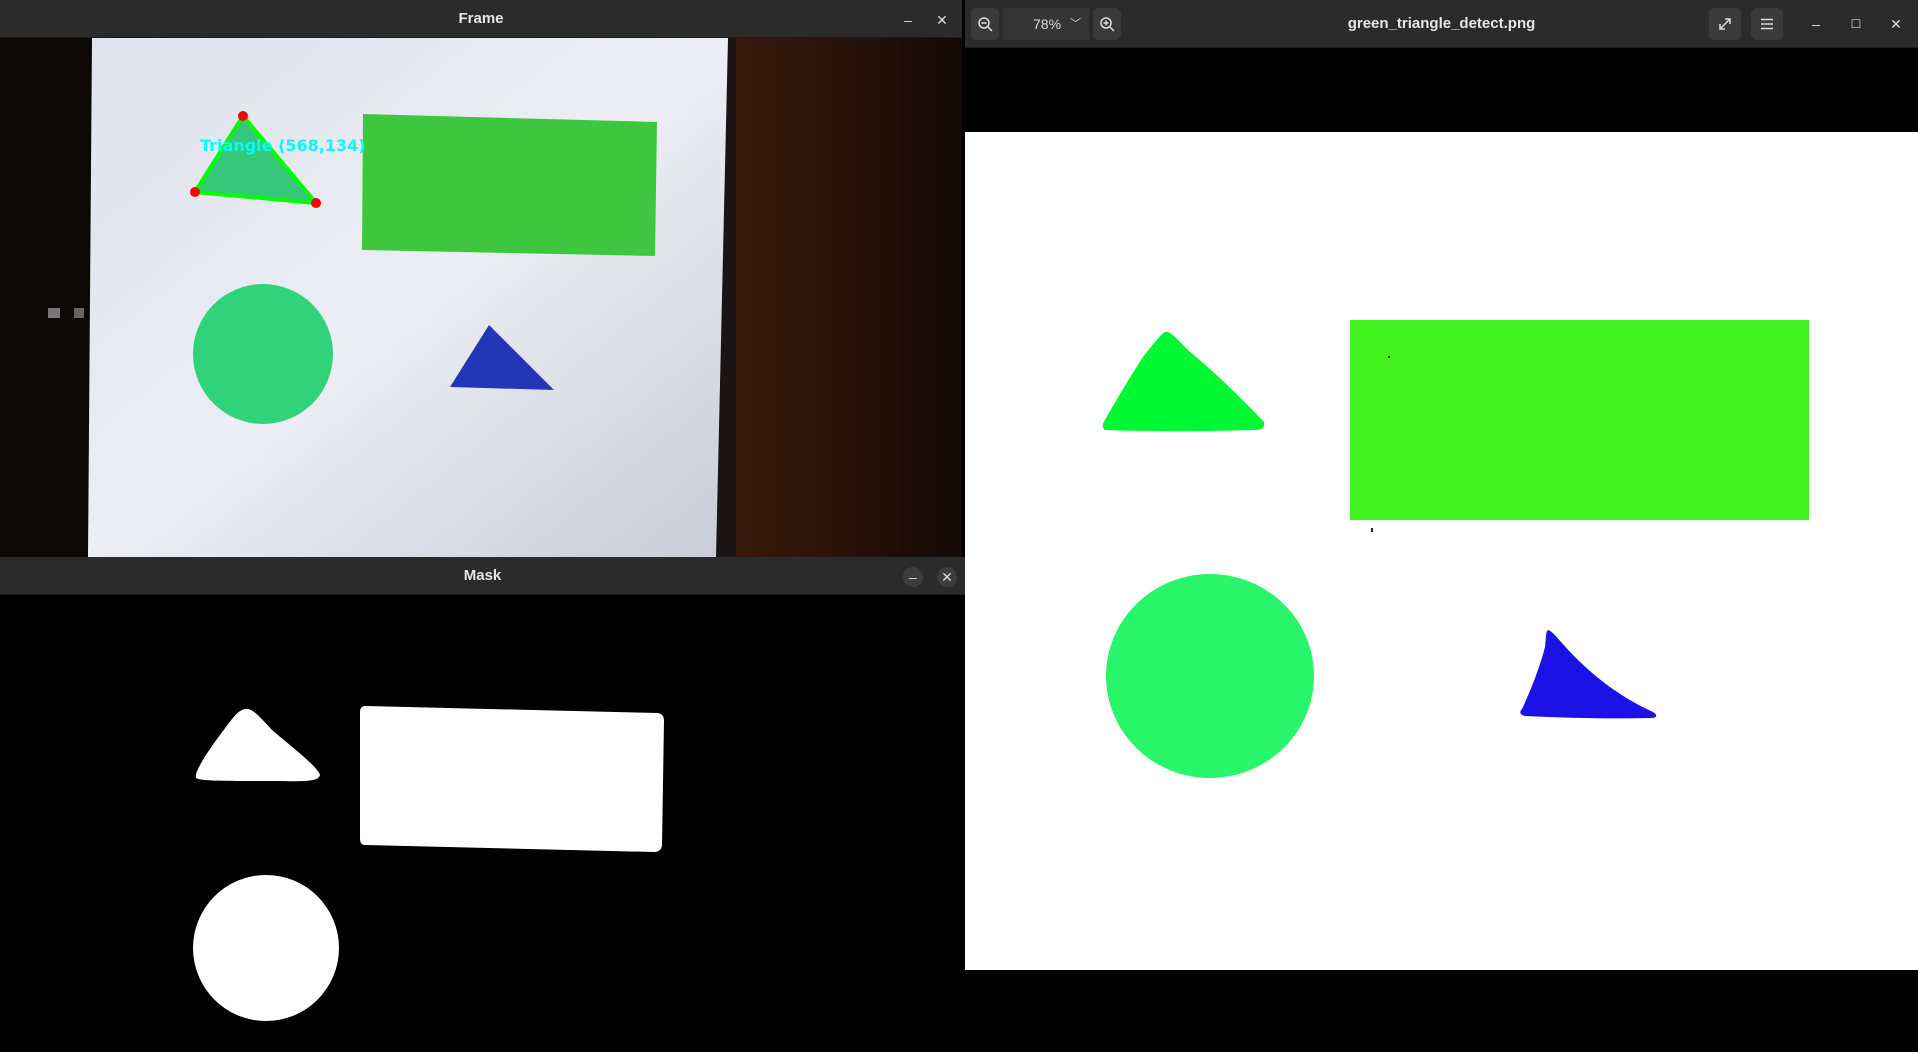  What do you see at coordinates (1856, 24) in the screenshot?
I see `viewer-maximize-button: ☐` at bounding box center [1856, 24].